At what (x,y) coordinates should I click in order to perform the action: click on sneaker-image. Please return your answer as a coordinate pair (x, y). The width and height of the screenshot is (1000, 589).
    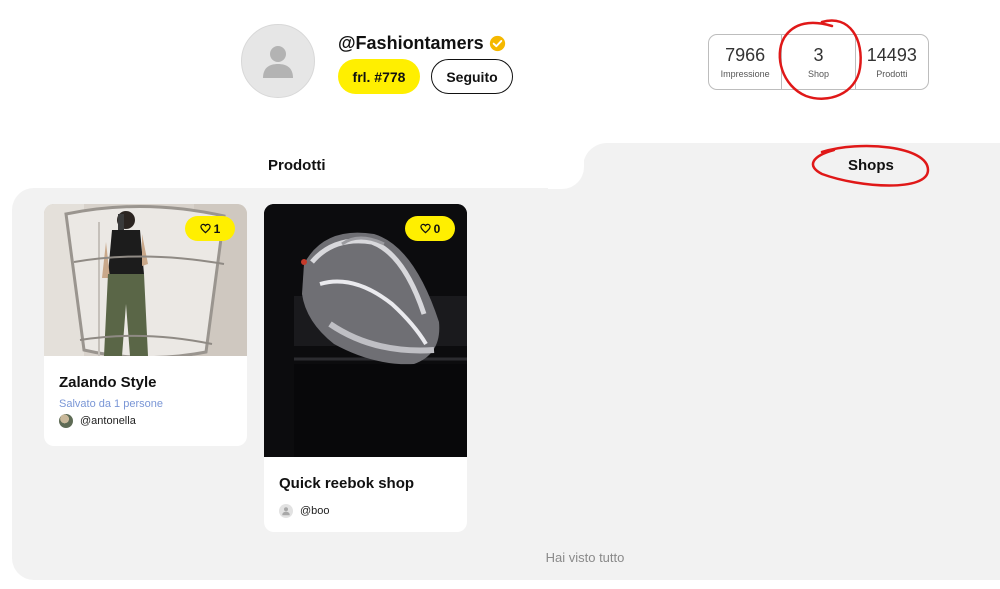
    Looking at the image, I should click on (365, 330).